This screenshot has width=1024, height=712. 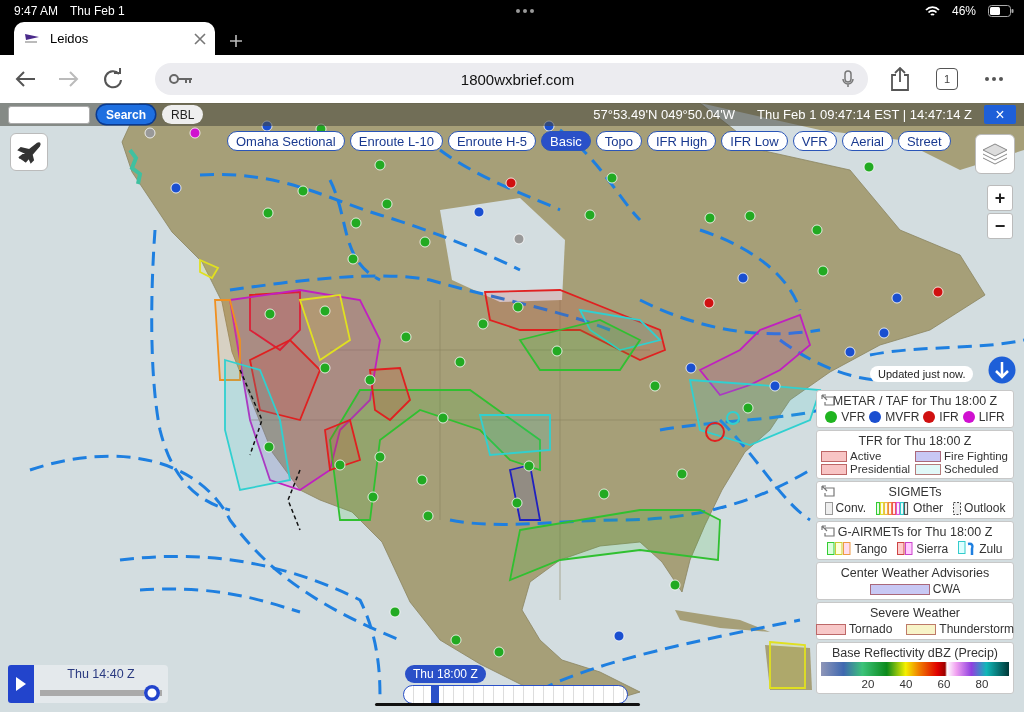 I want to click on legend-label: Zulu, so click(x=991, y=548).